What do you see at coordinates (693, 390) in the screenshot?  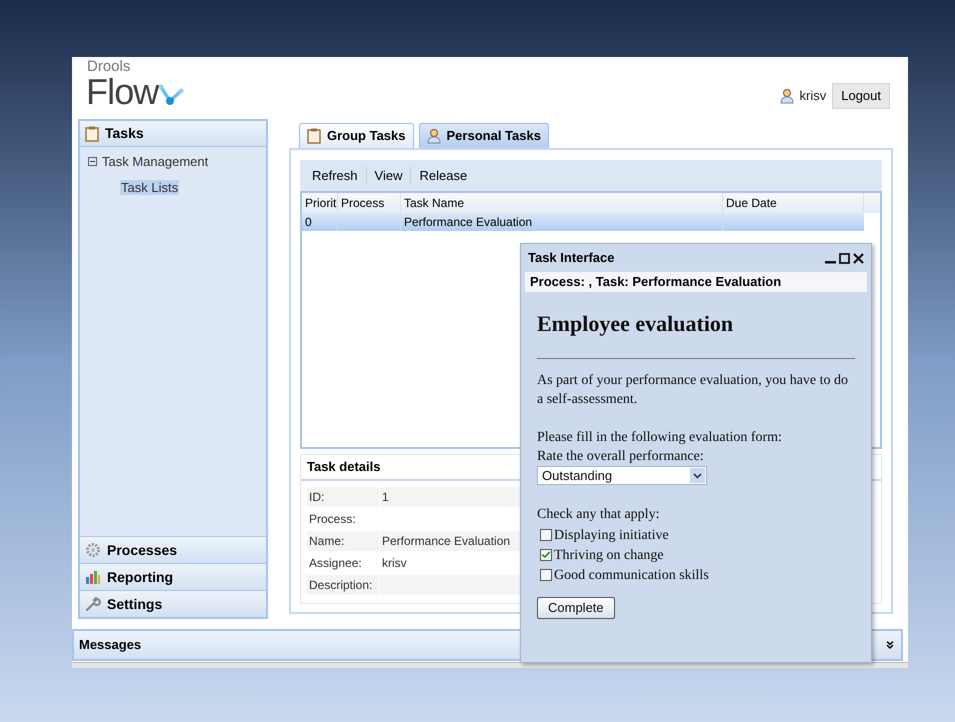 I see `intro-text: As part of your performance evaluation, you have to do a self-assessment.` at bounding box center [693, 390].